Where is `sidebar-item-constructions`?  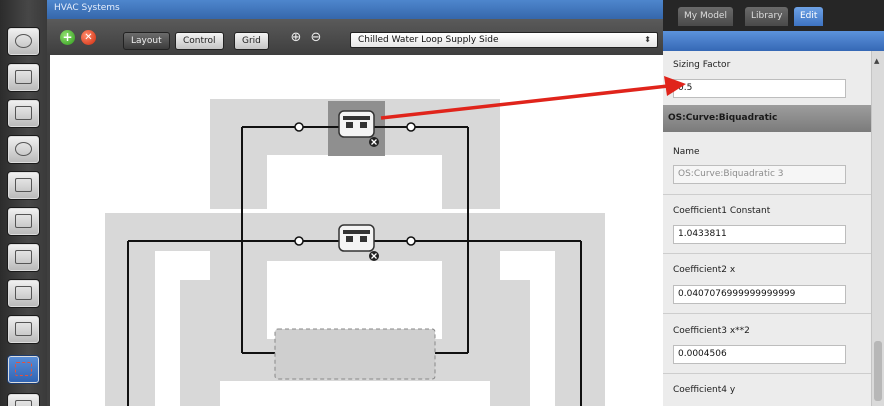
sidebar-item-constructions is located at coordinates (23, 113).